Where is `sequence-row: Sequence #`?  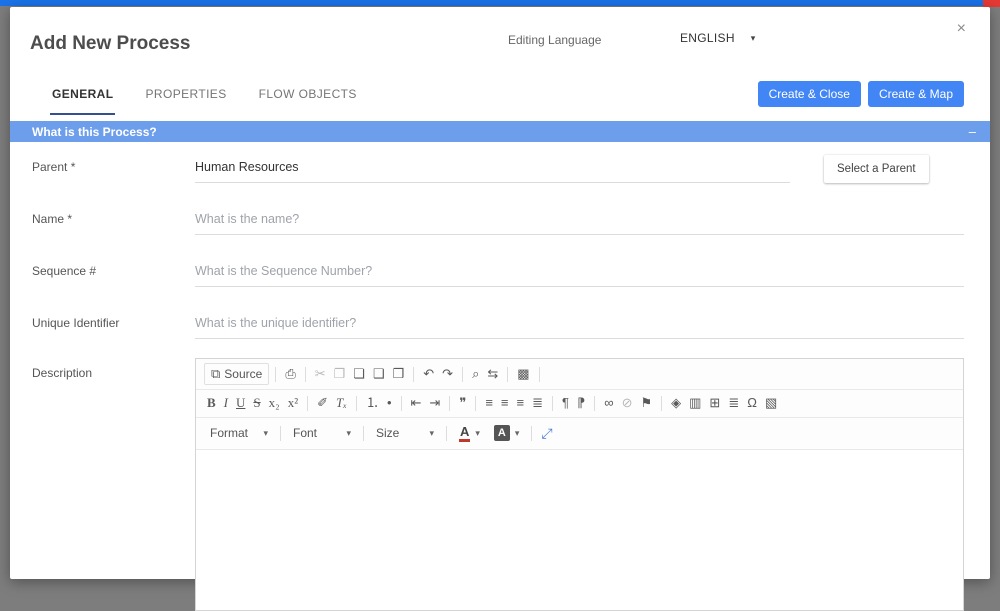
sequence-row: Sequence # is located at coordinates (498, 270).